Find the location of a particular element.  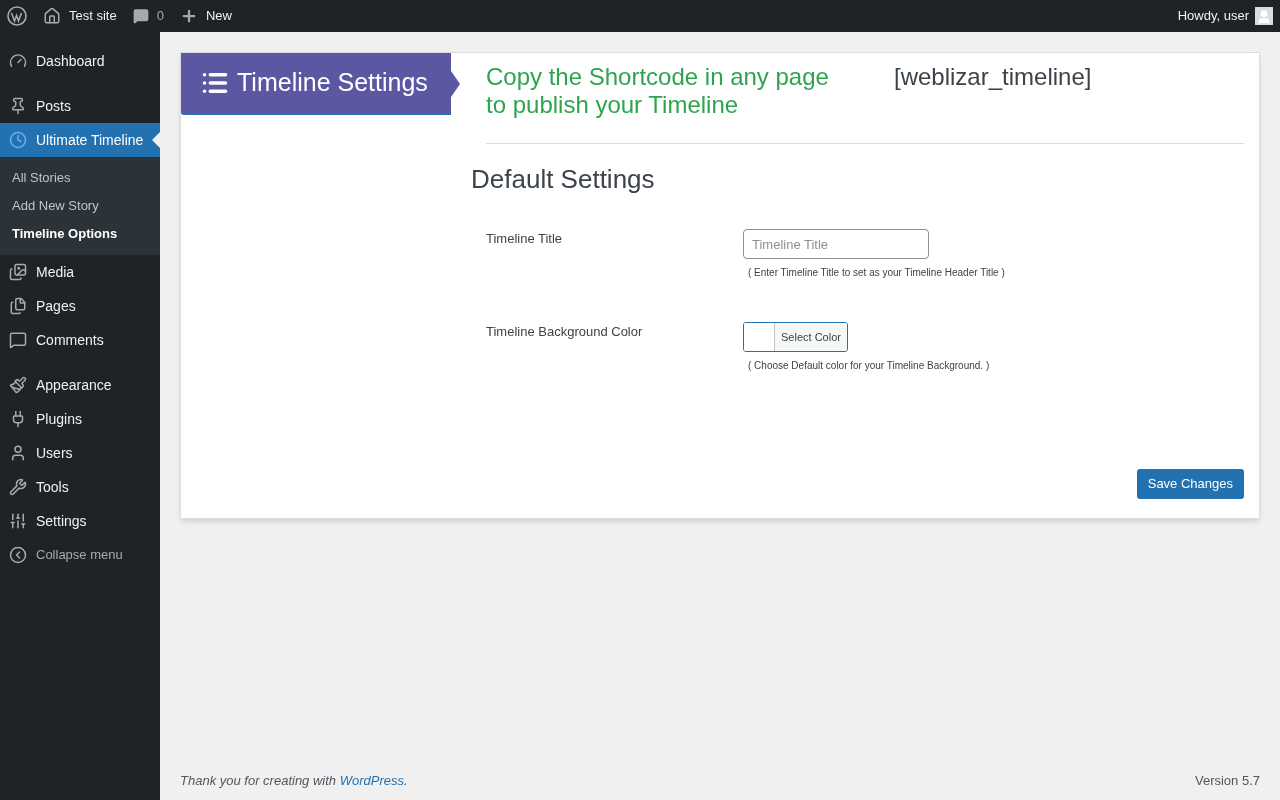

collapse-icon is located at coordinates (18, 555).